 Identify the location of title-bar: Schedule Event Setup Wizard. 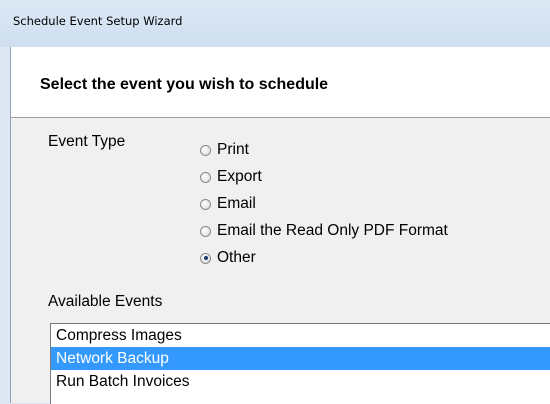
(275, 23).